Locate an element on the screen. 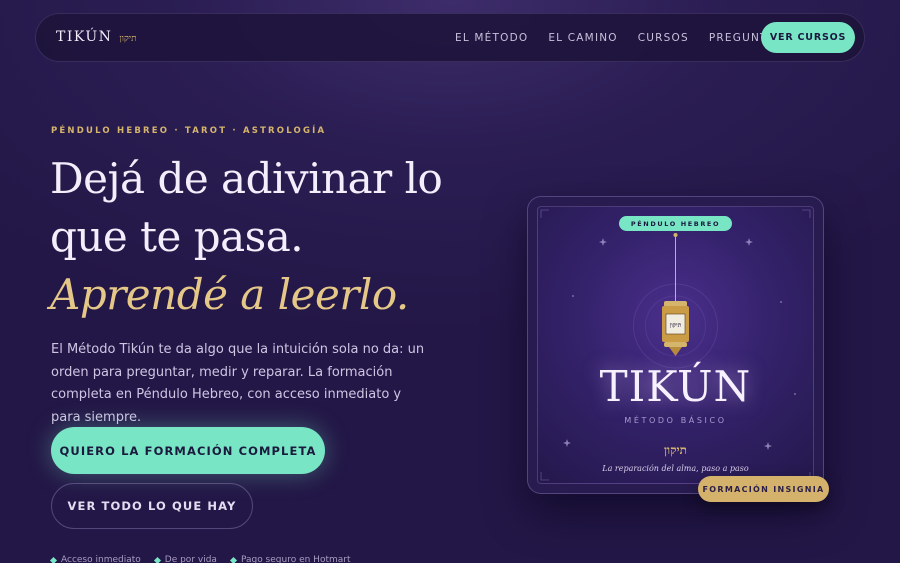 The width and height of the screenshot is (900, 563). brand-logo: TIKÚN תיקון is located at coordinates (96, 37).